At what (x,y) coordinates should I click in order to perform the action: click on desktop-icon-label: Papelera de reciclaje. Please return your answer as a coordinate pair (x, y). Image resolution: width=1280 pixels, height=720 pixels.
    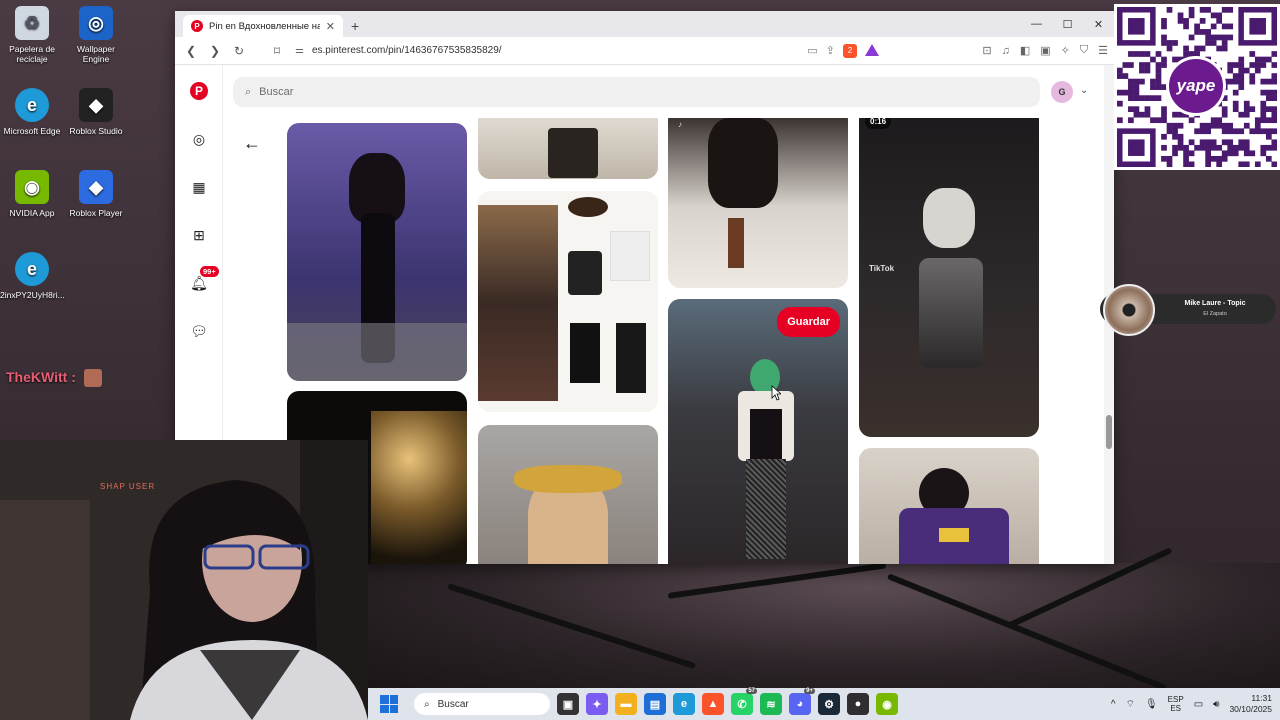
    Looking at the image, I should click on (32, 54).